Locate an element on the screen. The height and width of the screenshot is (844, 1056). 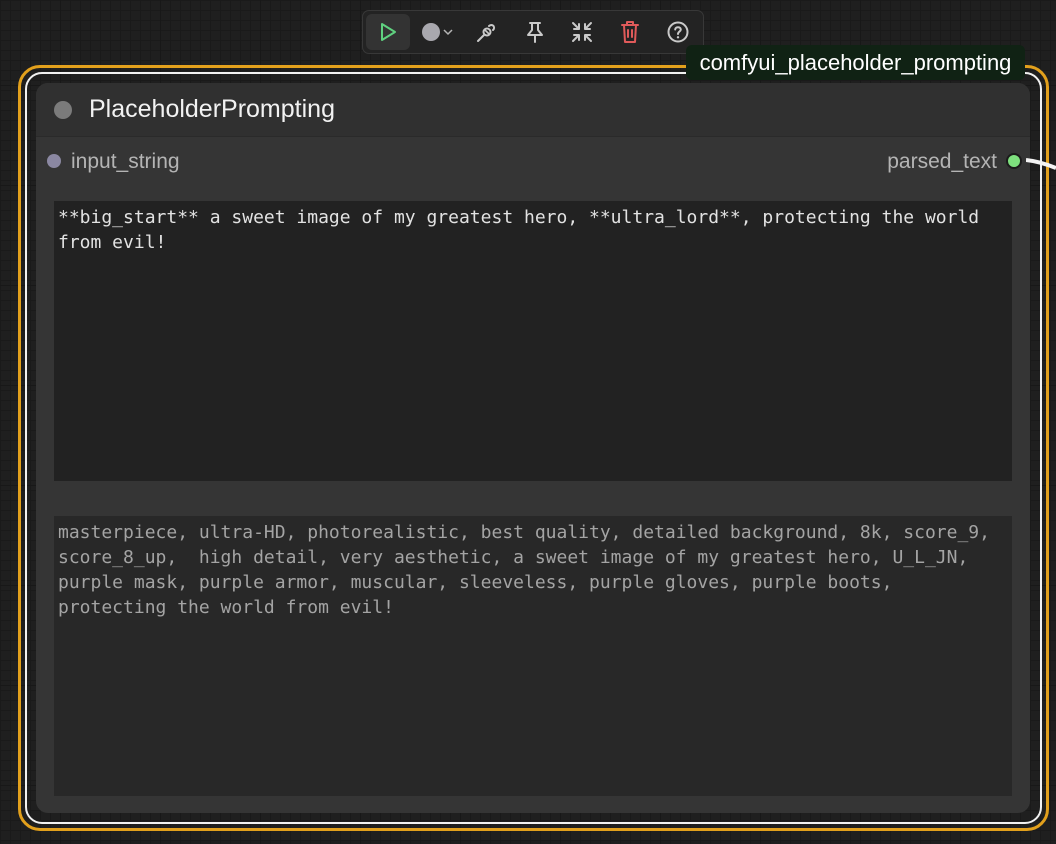
delete-button is located at coordinates (630, 32).